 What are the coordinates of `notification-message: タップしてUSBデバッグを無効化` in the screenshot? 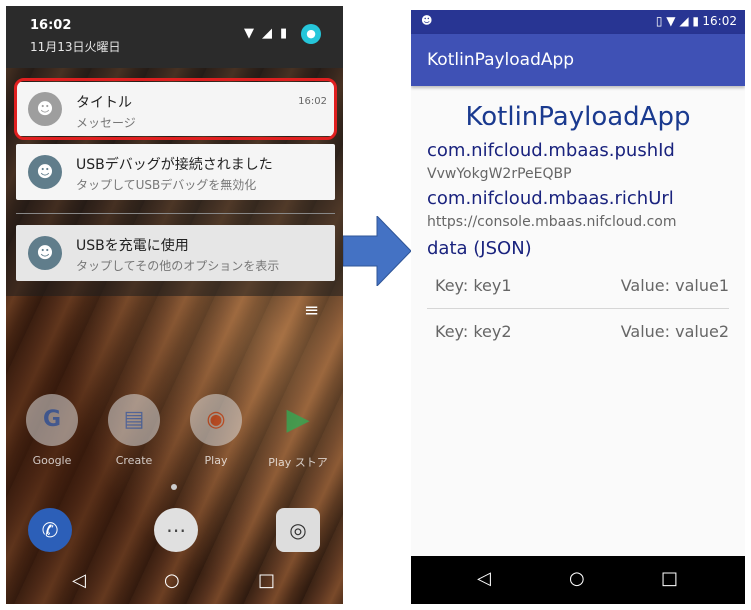 It's located at (166, 185).